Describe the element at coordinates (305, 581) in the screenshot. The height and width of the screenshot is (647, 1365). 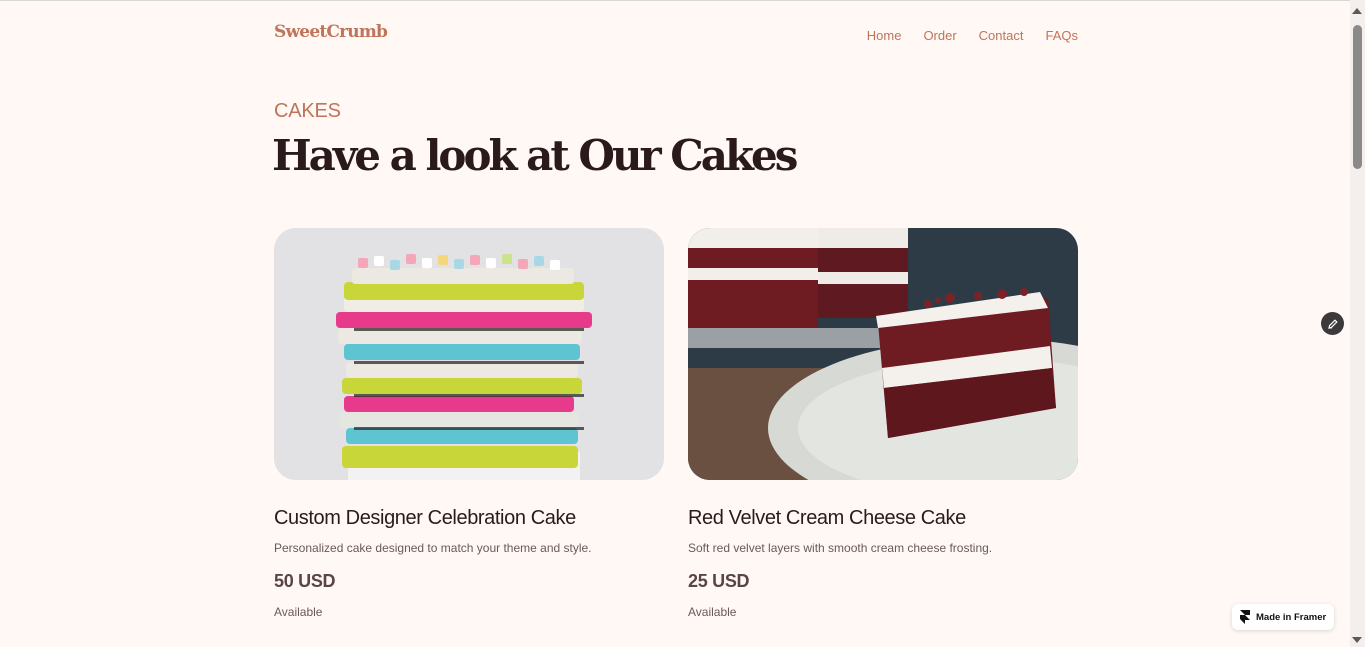
I see `product-price: 50 USD` at that location.